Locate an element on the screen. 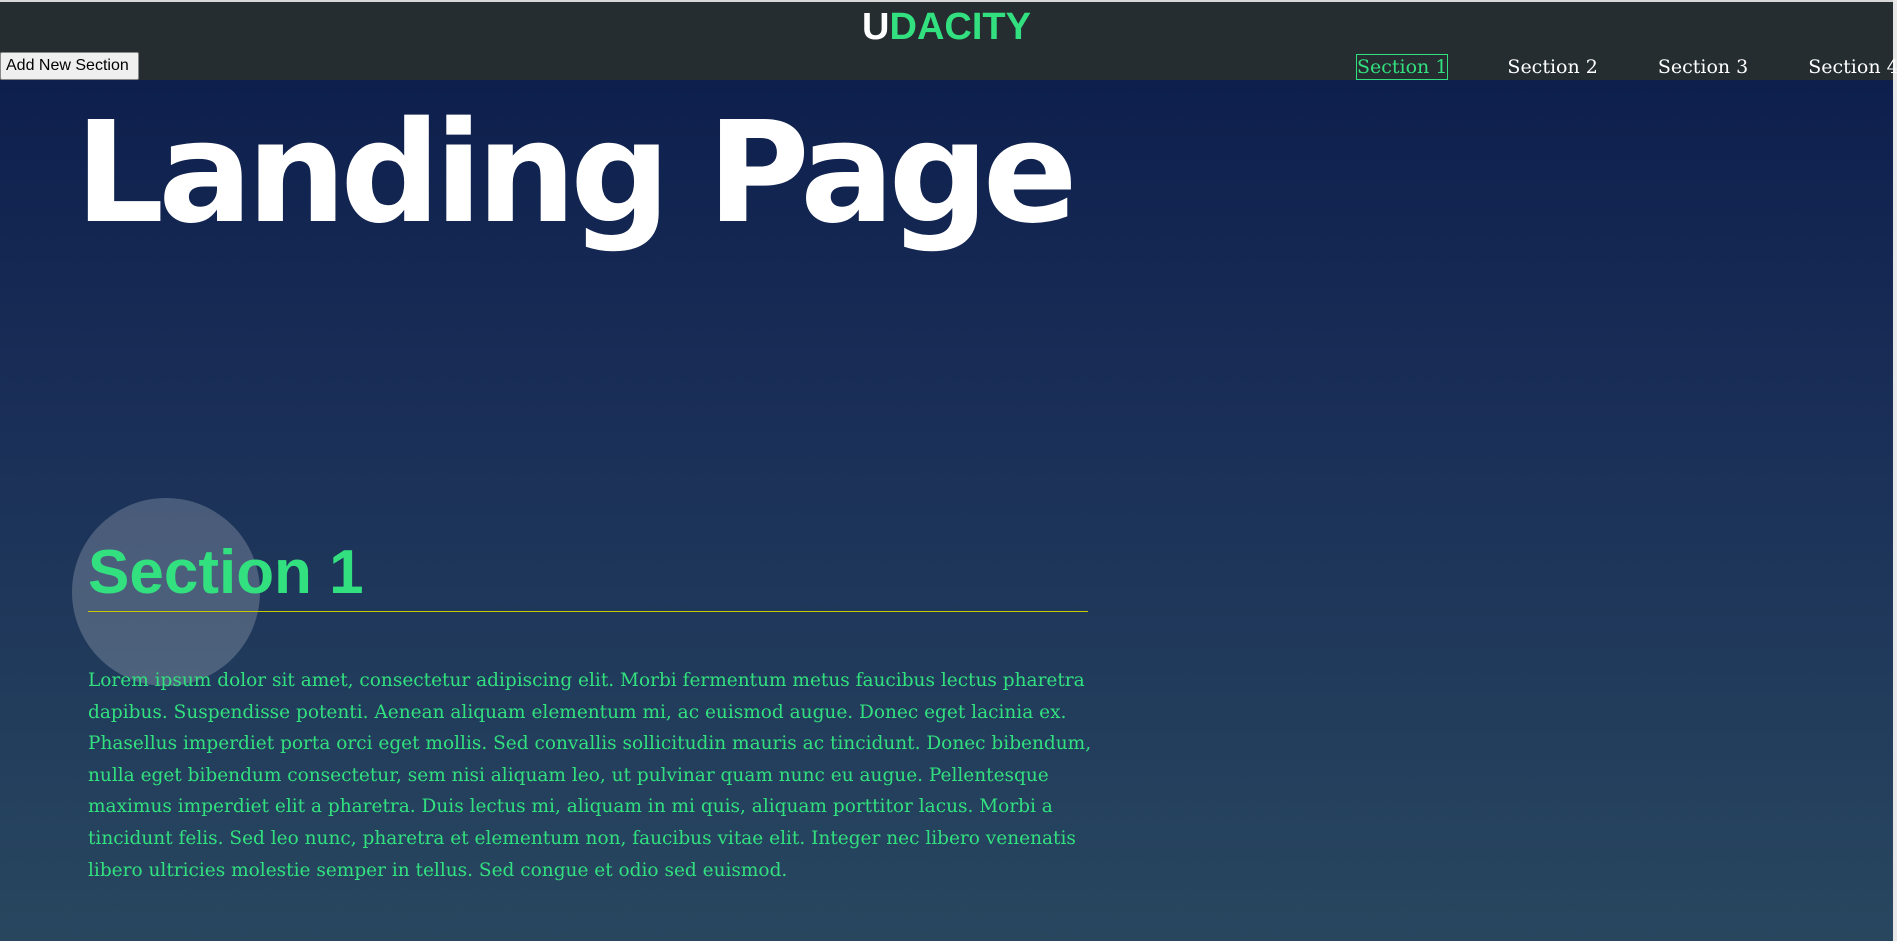 The image size is (1897, 941). navbar: Section 1 Section 2 Section 3 Section 4 is located at coordinates (1626, 67).